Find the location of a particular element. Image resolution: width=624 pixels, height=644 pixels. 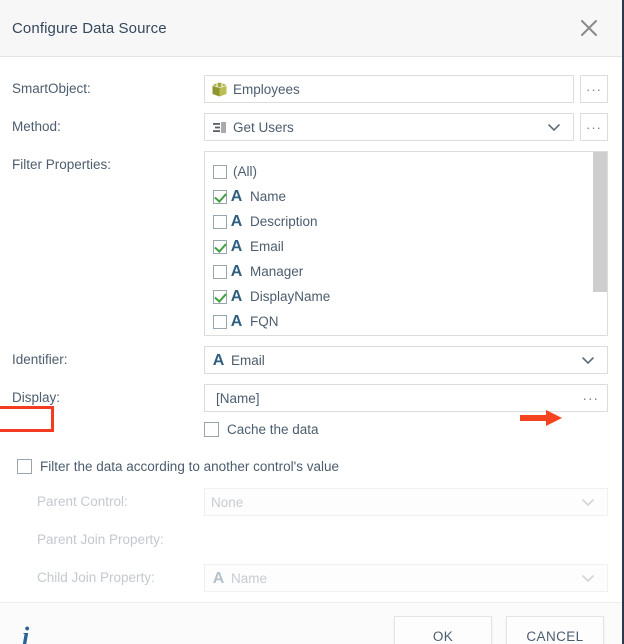

smartobject-label: SmartObject: is located at coordinates (51, 88).